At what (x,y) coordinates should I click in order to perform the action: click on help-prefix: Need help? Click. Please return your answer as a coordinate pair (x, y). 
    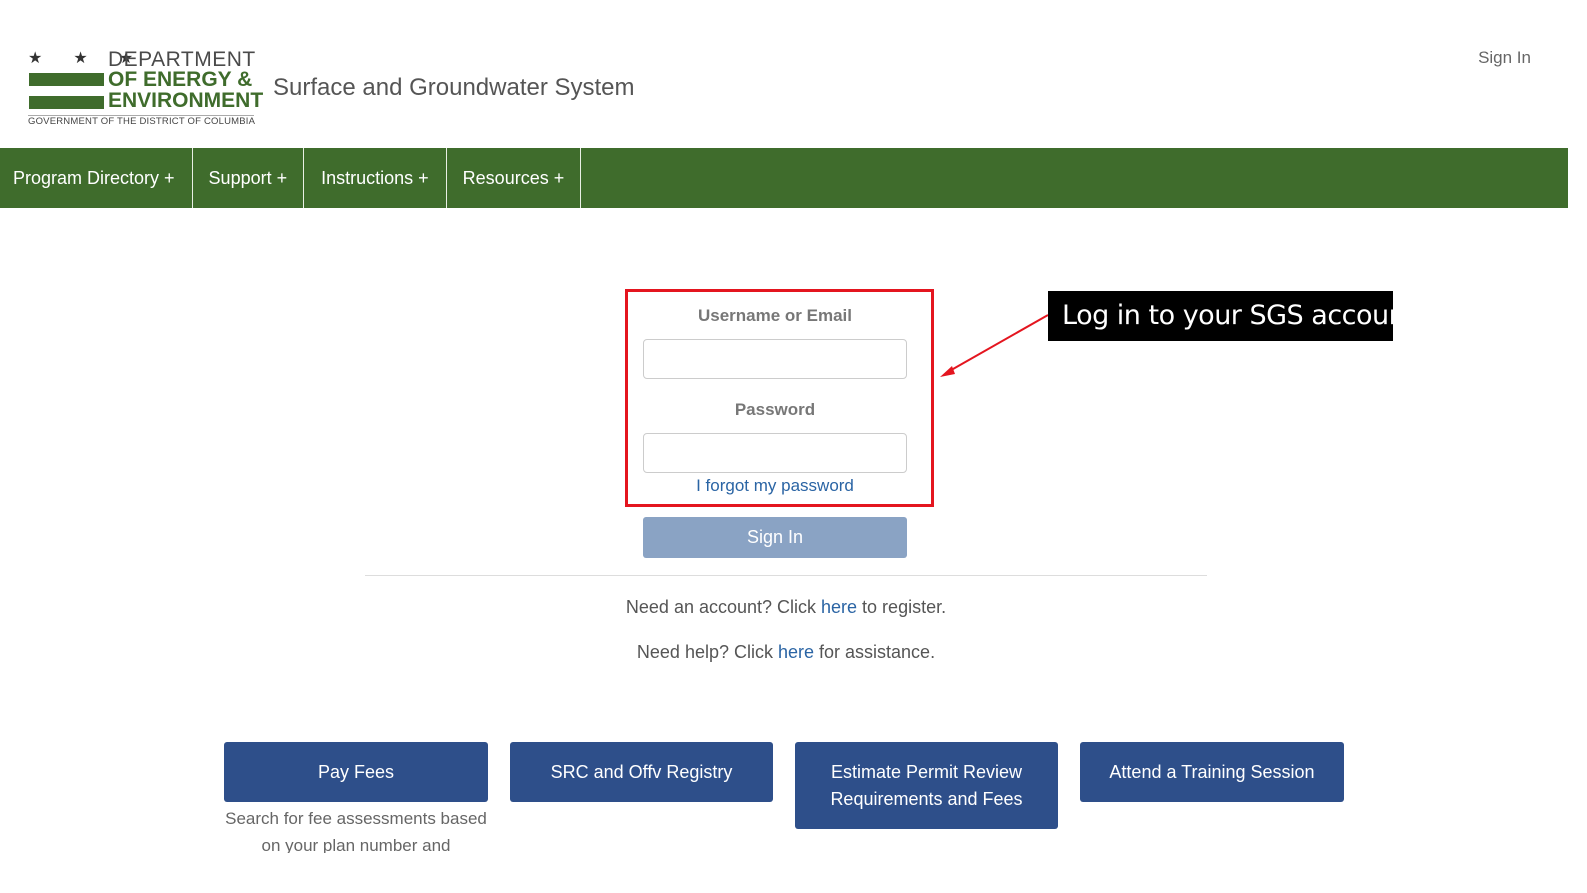
    Looking at the image, I should click on (707, 652).